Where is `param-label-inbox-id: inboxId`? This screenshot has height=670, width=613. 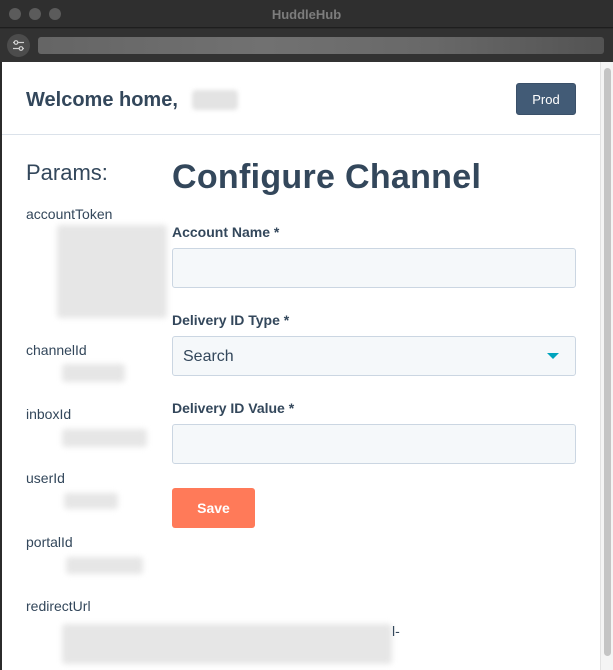
param-label-inbox-id: inboxId is located at coordinates (49, 414).